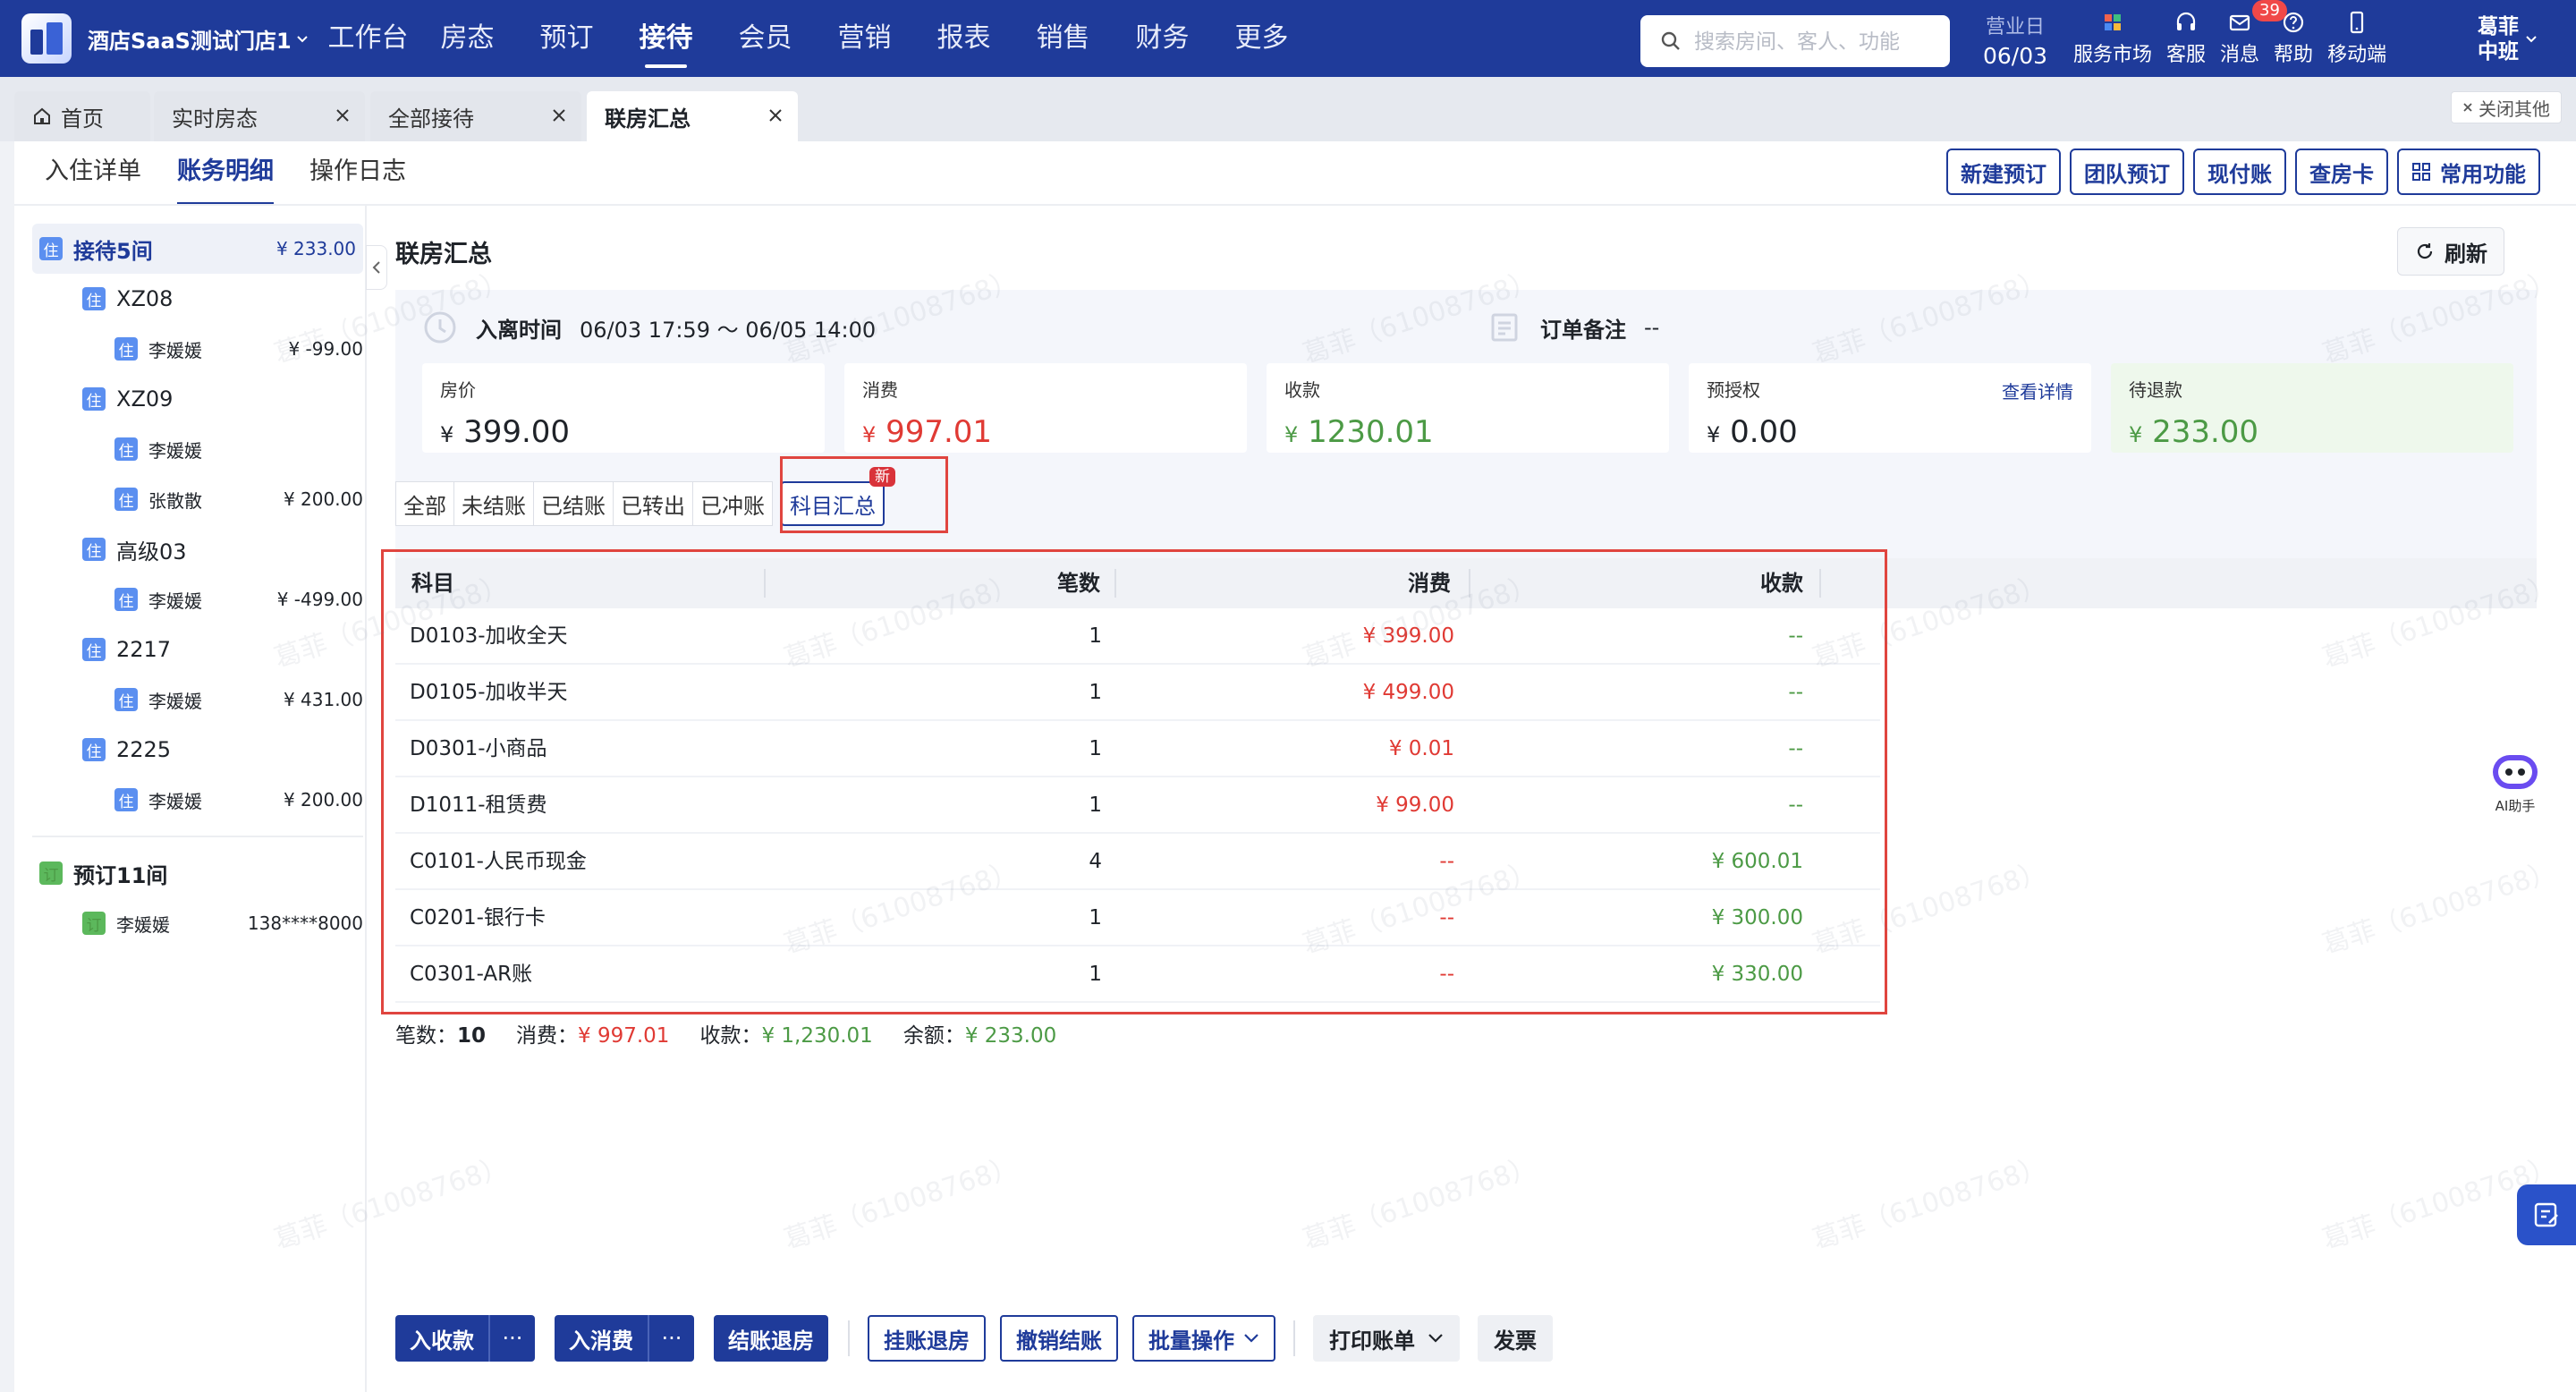 The width and height of the screenshot is (2576, 1392). I want to click on hotel-logo, so click(46, 38).